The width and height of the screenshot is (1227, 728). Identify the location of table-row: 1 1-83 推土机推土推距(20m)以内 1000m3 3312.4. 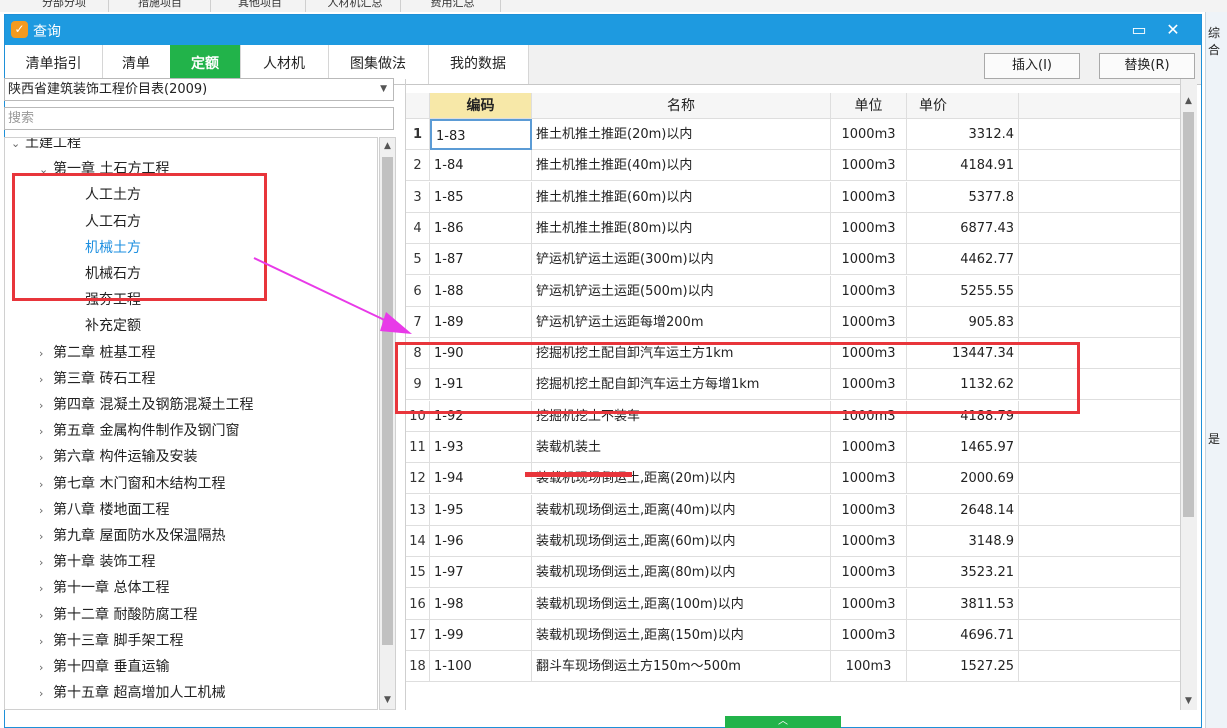
(793, 134).